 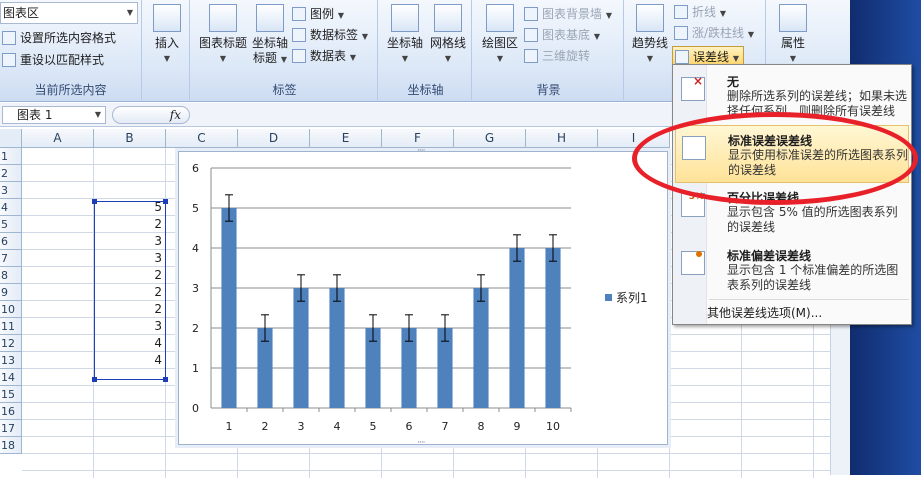 What do you see at coordinates (195, 408) in the screenshot?
I see `y-tick-label: 0` at bounding box center [195, 408].